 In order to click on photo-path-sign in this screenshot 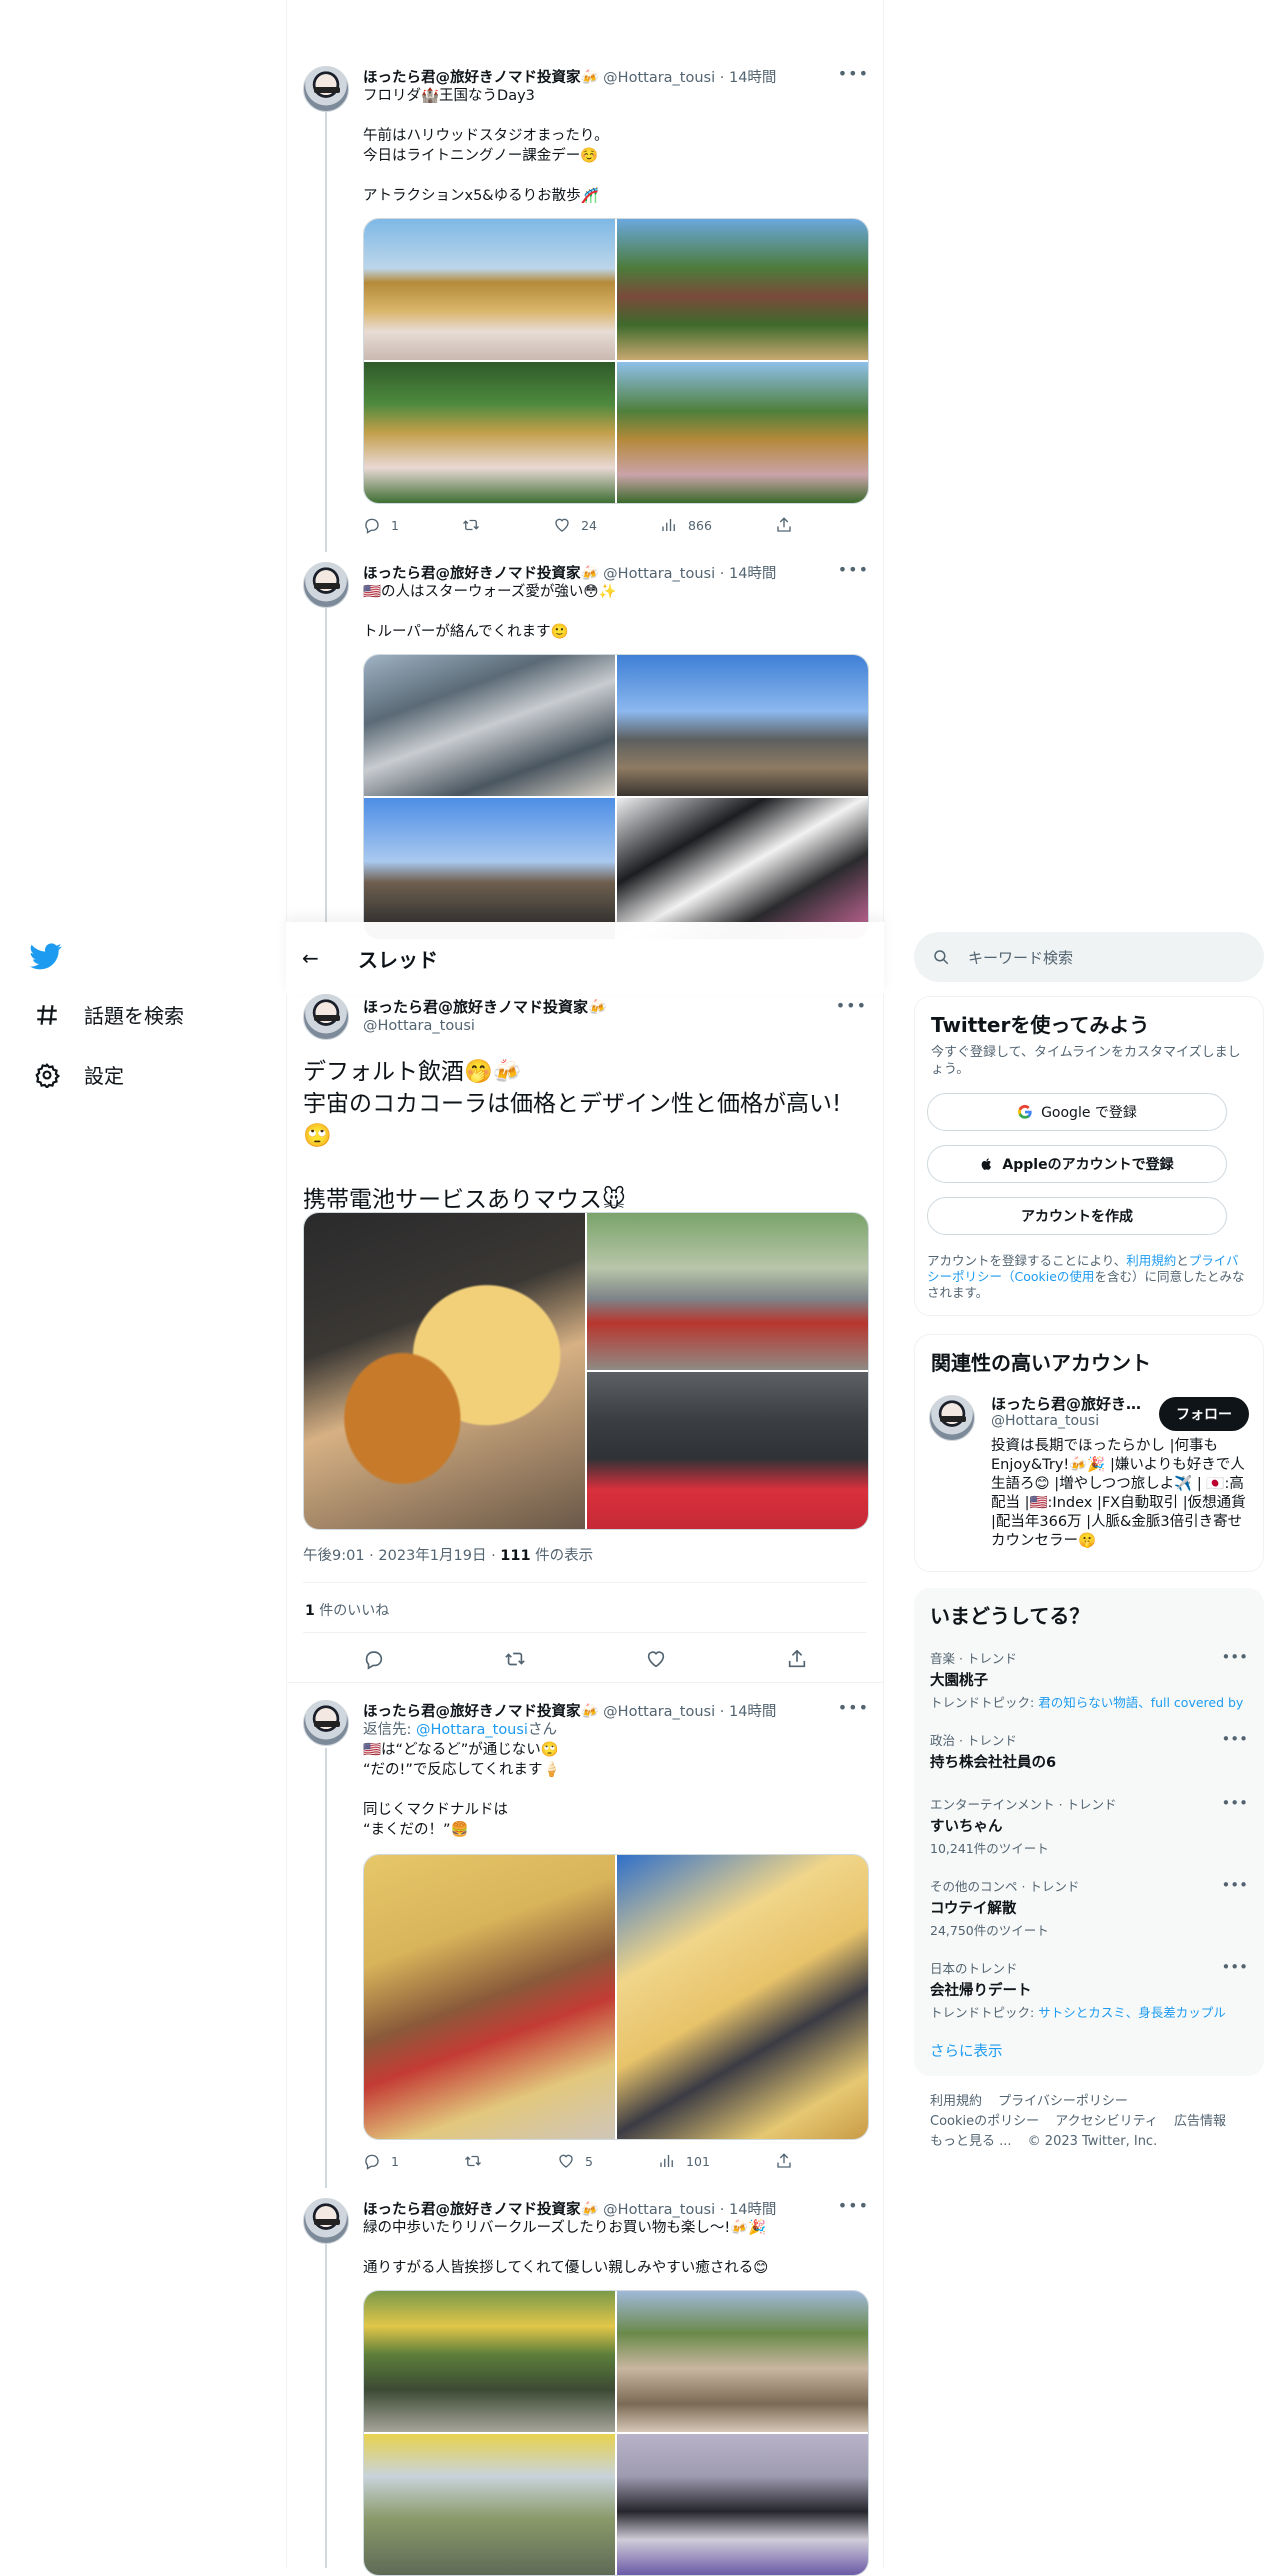, I will do `click(742, 2361)`.